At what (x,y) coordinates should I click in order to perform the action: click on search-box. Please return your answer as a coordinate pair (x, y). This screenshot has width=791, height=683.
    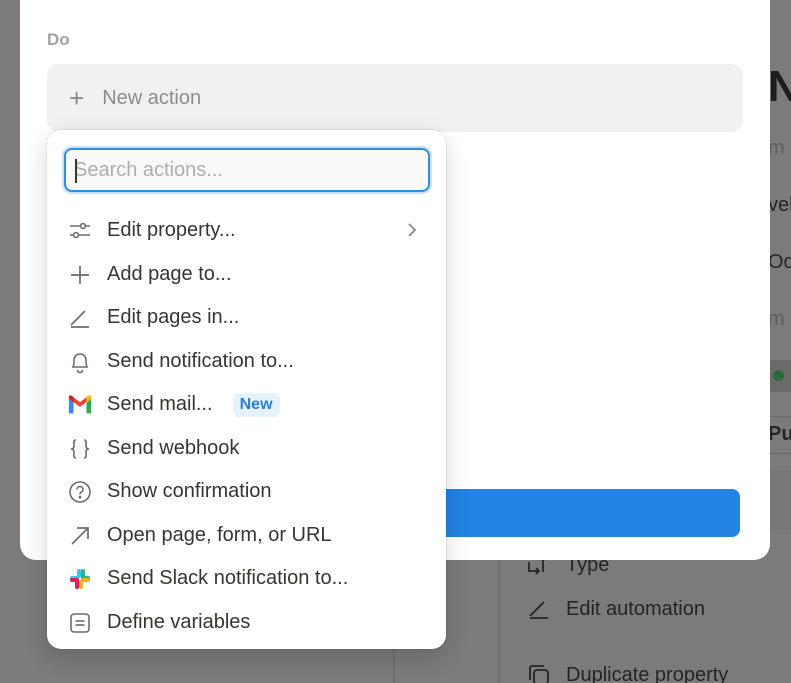
    Looking at the image, I should click on (247, 170).